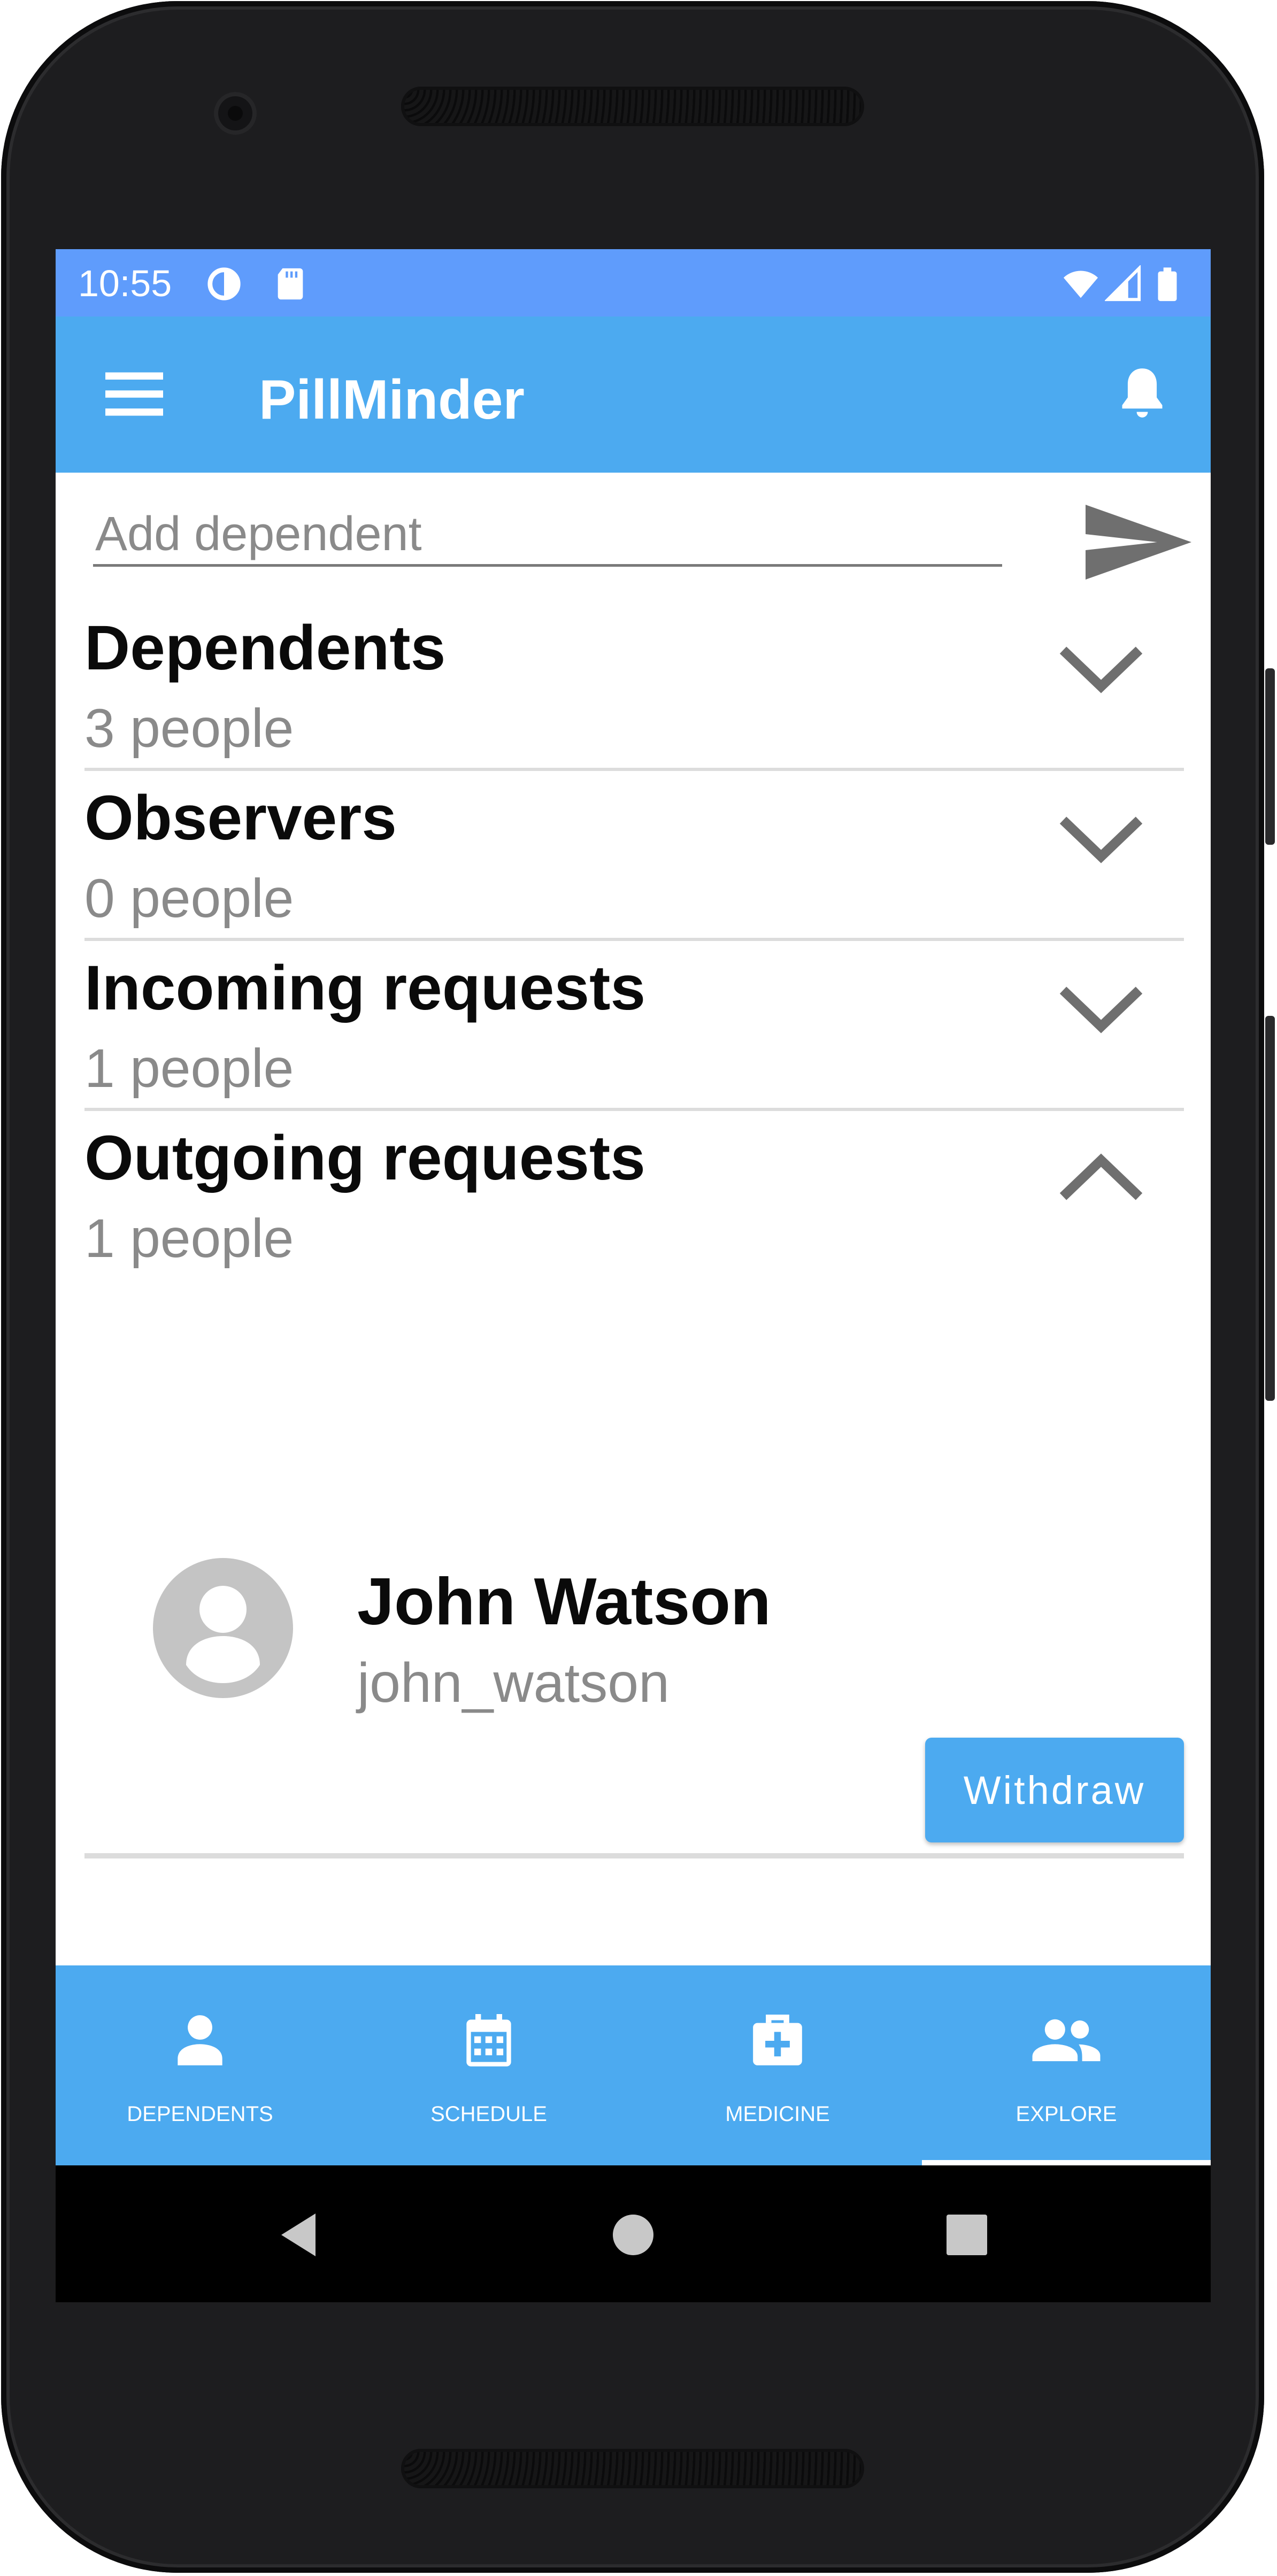  I want to click on nav-item-schedule: SCHEDULE, so click(488, 2065).